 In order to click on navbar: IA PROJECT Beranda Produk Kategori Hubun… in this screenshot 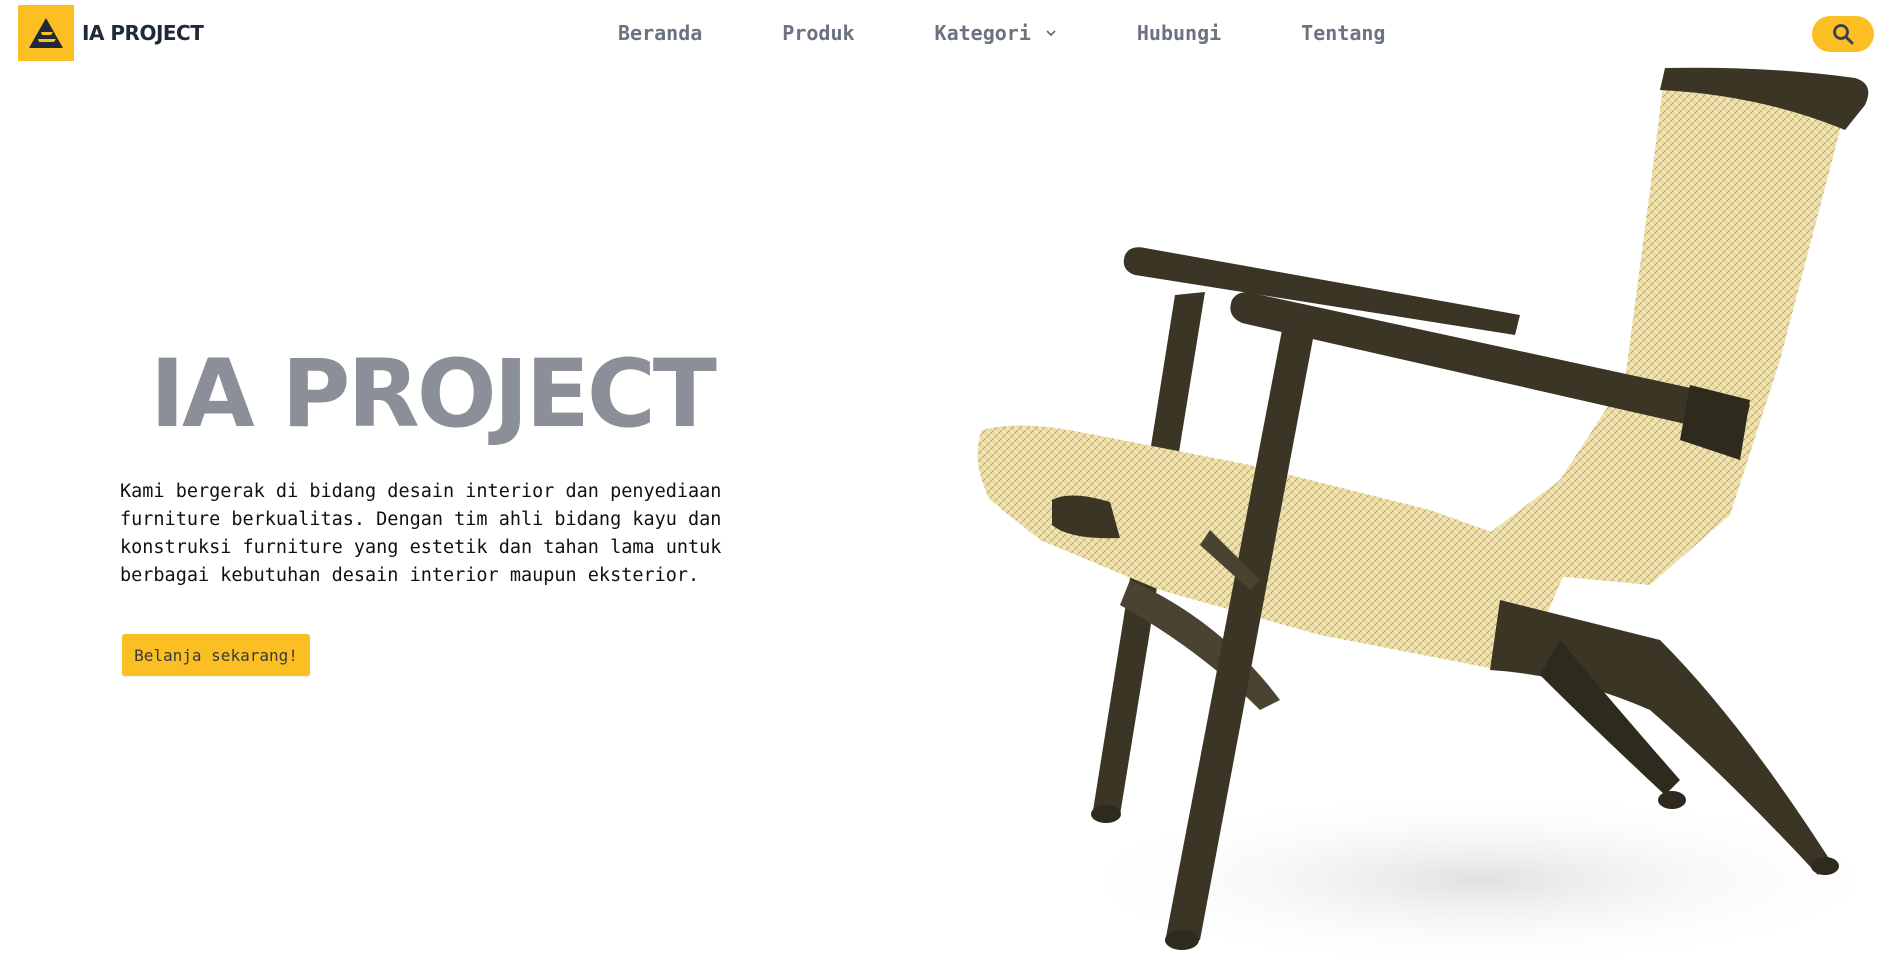, I will do `click(949, 33)`.